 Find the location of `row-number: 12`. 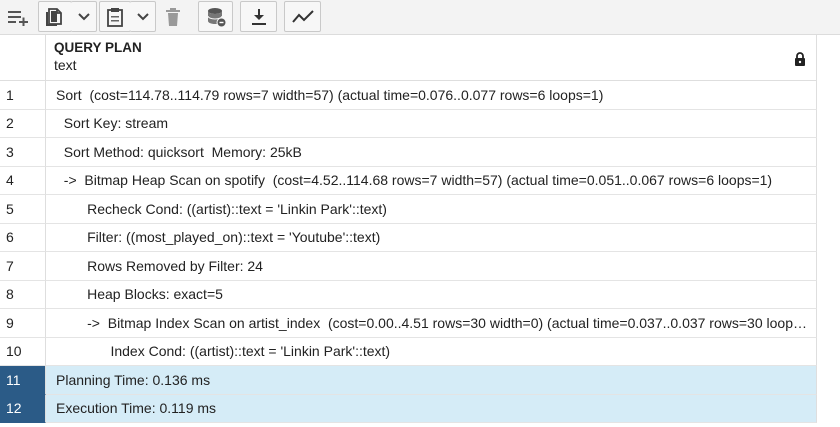

row-number: 12 is located at coordinates (23, 408).